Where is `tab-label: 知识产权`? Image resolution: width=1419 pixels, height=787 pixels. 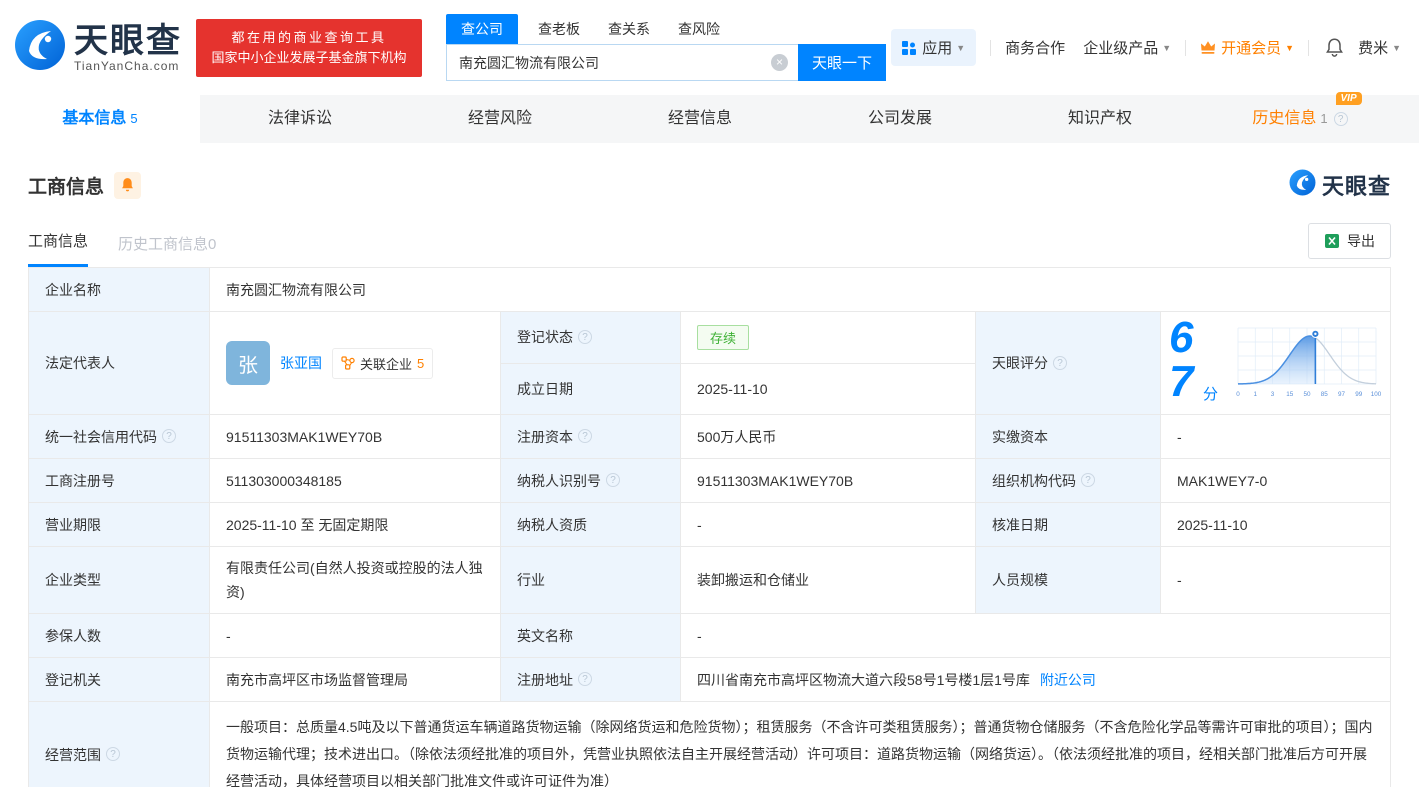 tab-label: 知识产权 is located at coordinates (1099, 118).